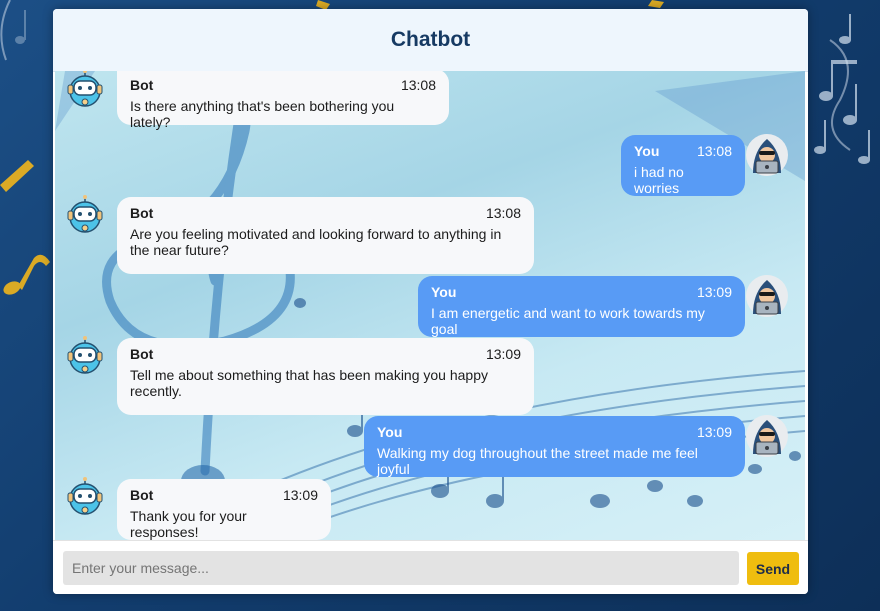  I want to click on chat-header: Chatbot, so click(430, 40).